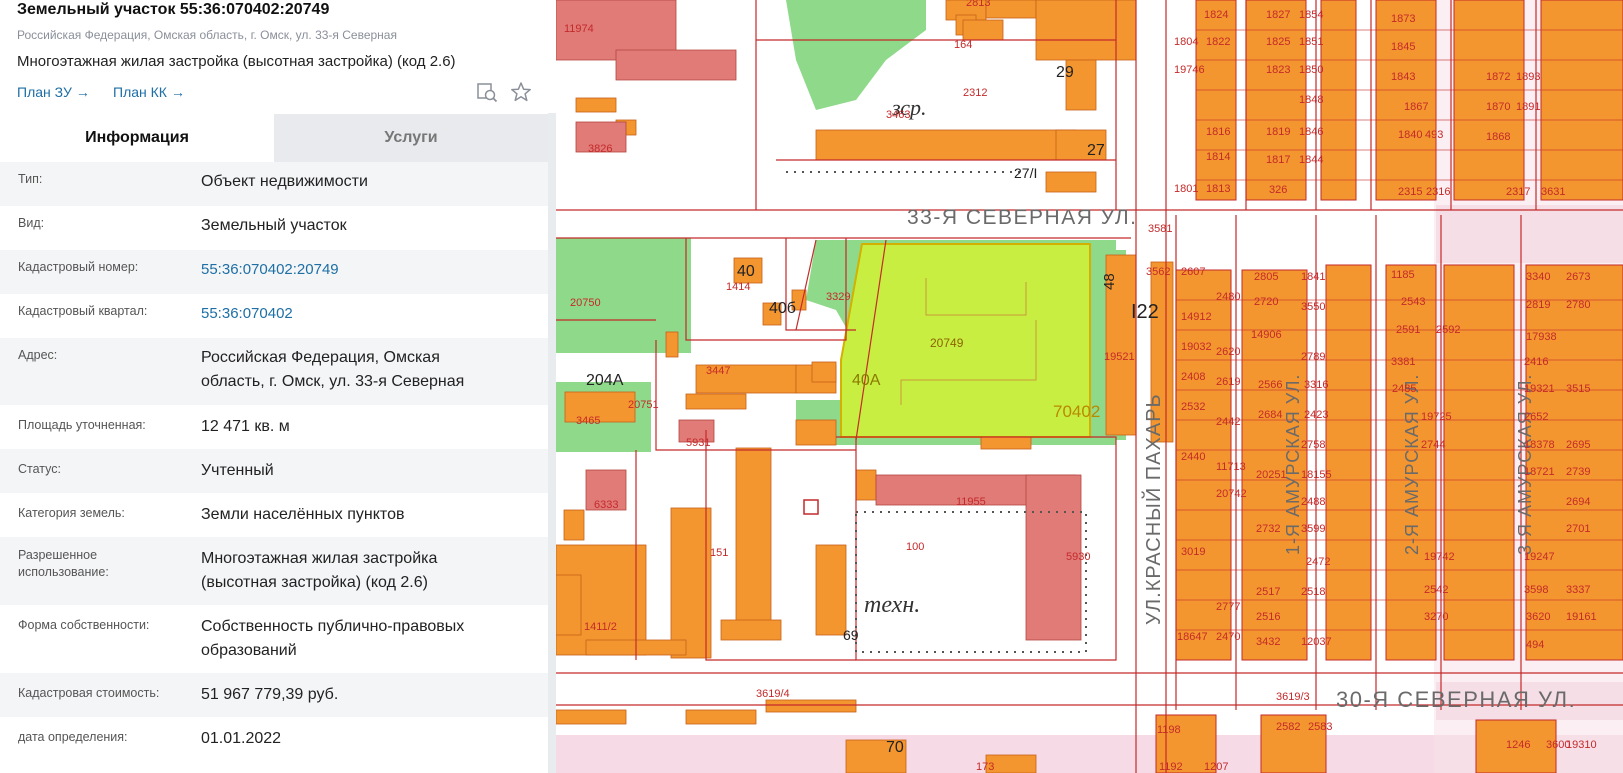 The height and width of the screenshot is (773, 1623). Describe the element at coordinates (1218, 132) in the screenshot. I see `parcel-number-label: 1816` at that location.